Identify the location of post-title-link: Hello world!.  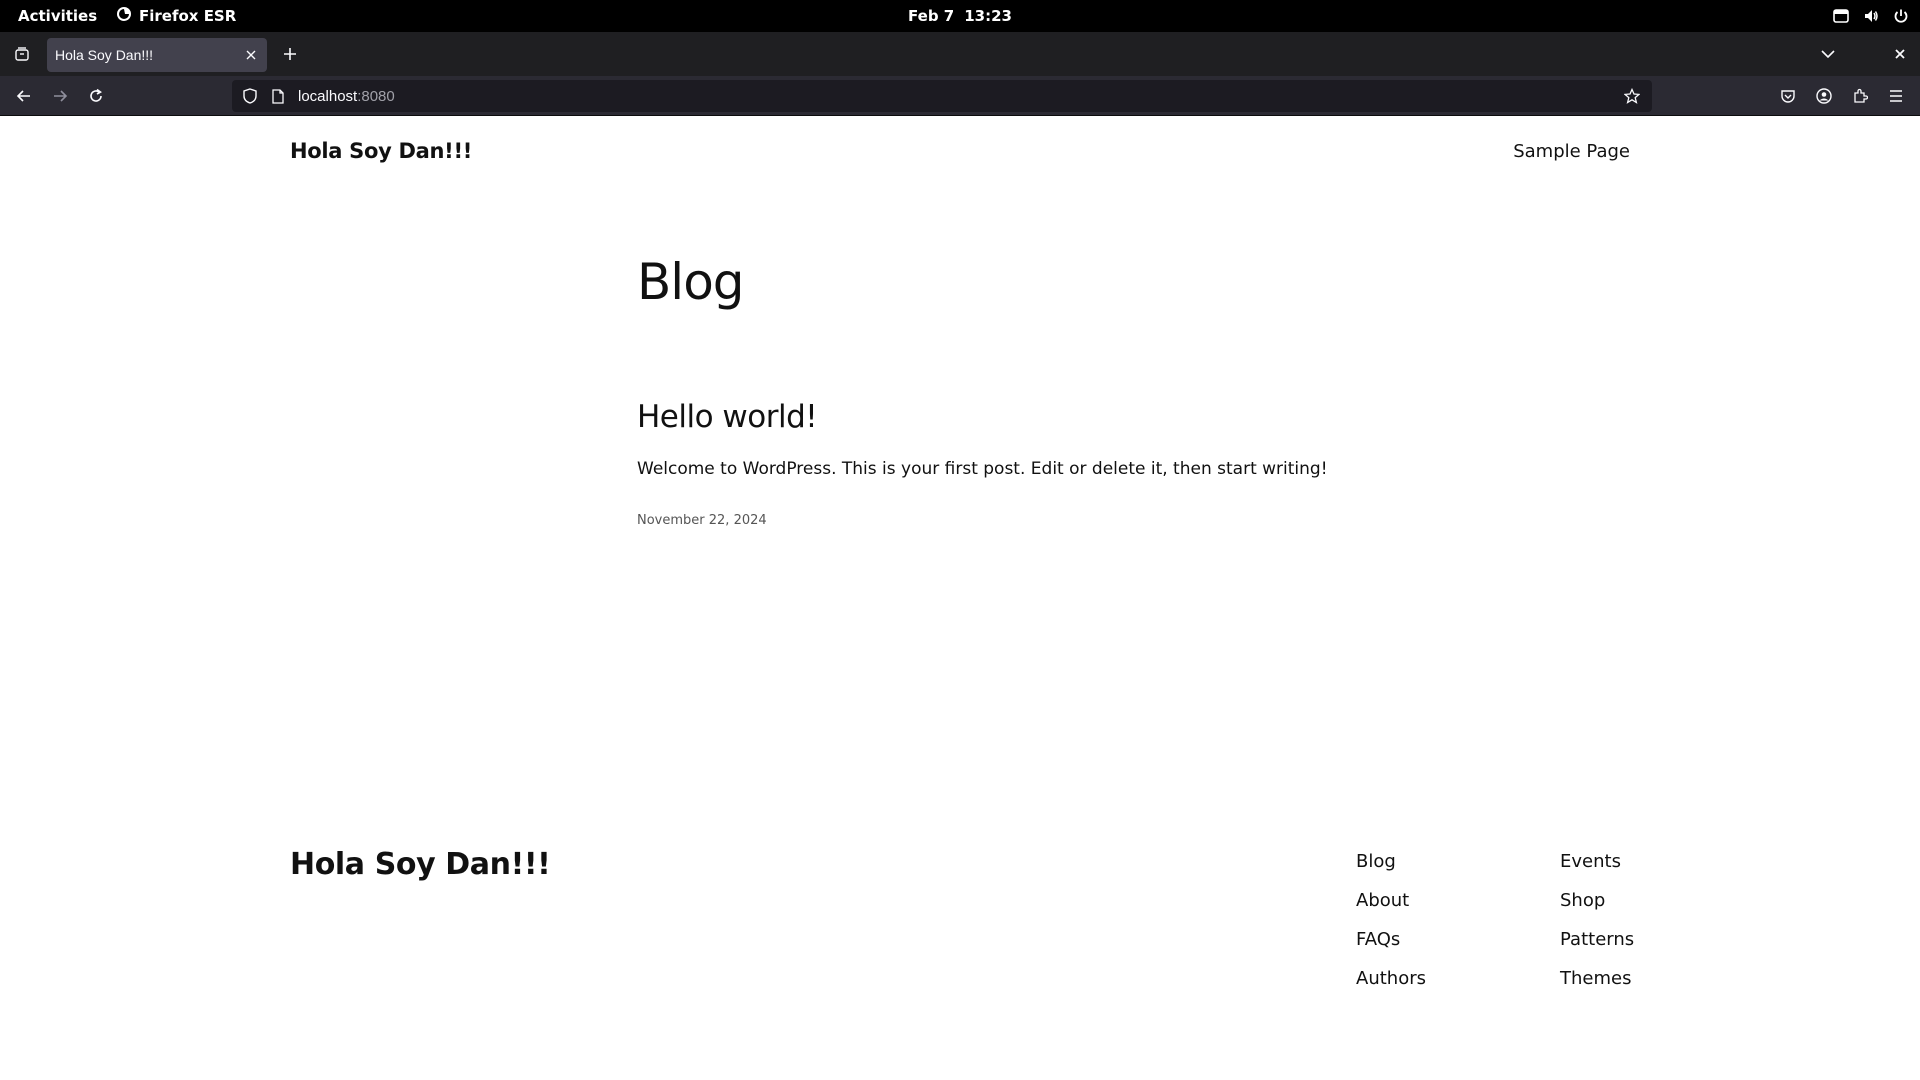
(727, 417).